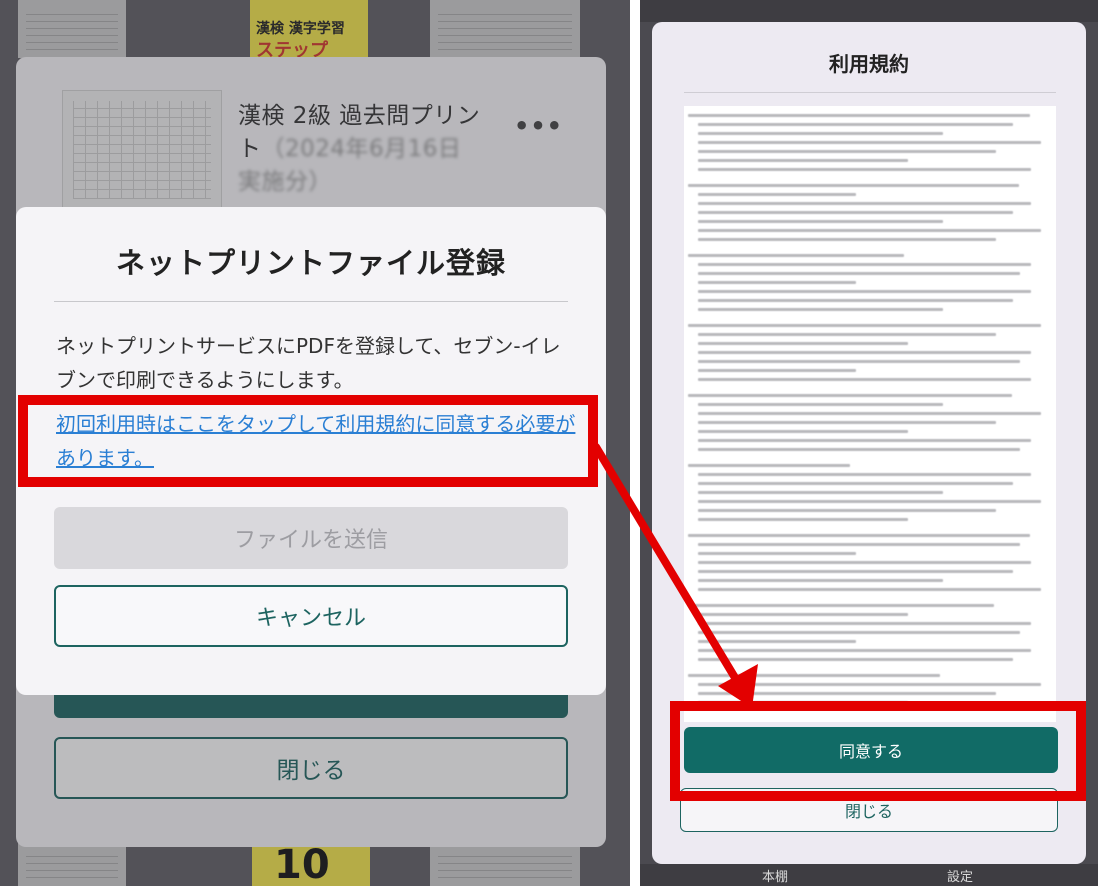 The height and width of the screenshot is (886, 1098). What do you see at coordinates (878, 751) in the screenshot?
I see `highlight-box-agree-button` at bounding box center [878, 751].